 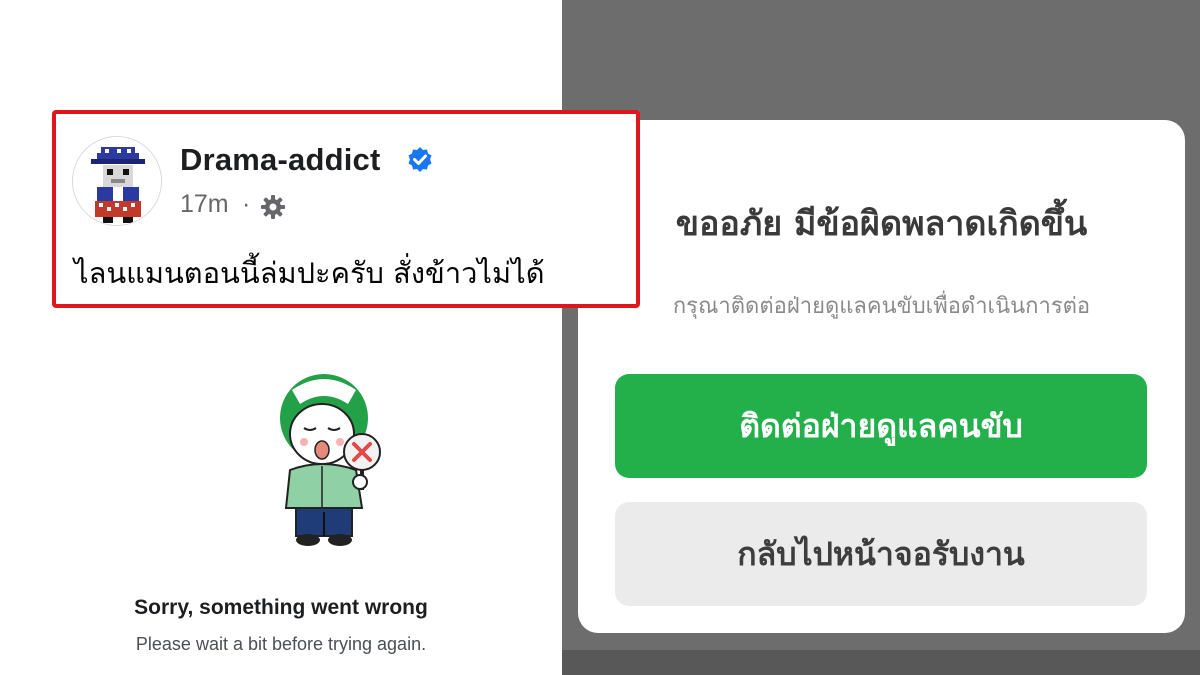 I want to click on post-timestamp: 17m, so click(x=204, y=204).